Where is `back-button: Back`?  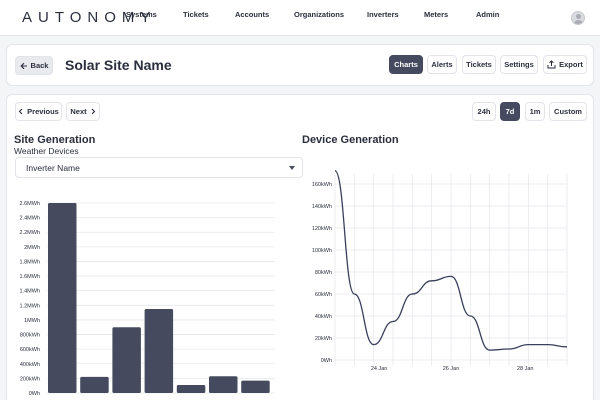
back-button: Back is located at coordinates (34, 65).